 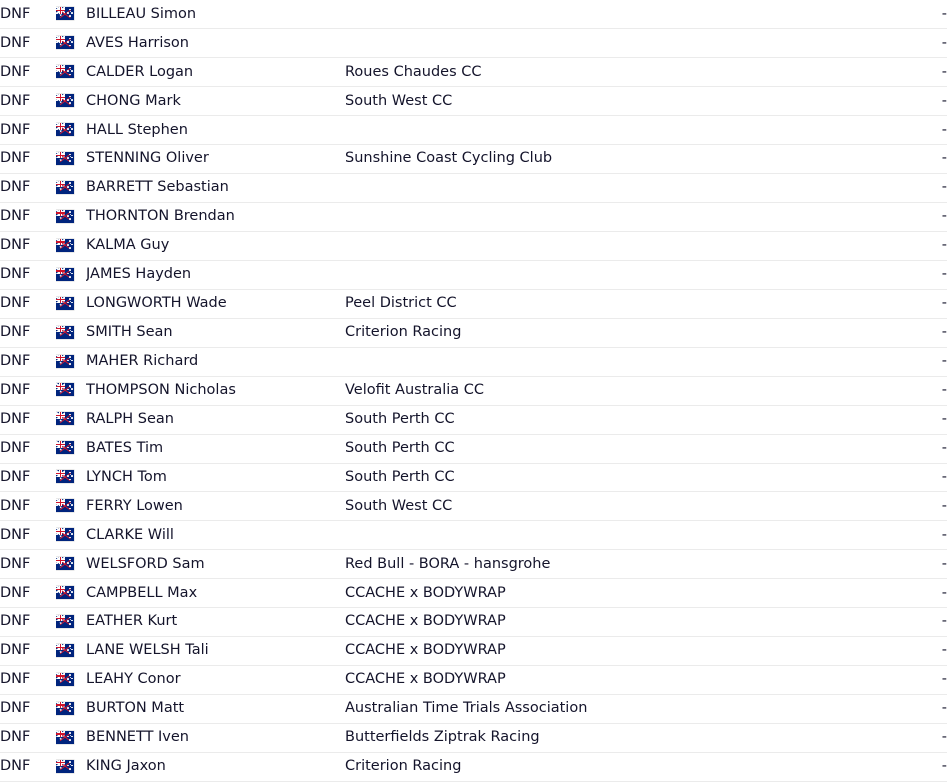 What do you see at coordinates (137, 130) in the screenshot?
I see `rider-name: HALL Stephen` at bounding box center [137, 130].